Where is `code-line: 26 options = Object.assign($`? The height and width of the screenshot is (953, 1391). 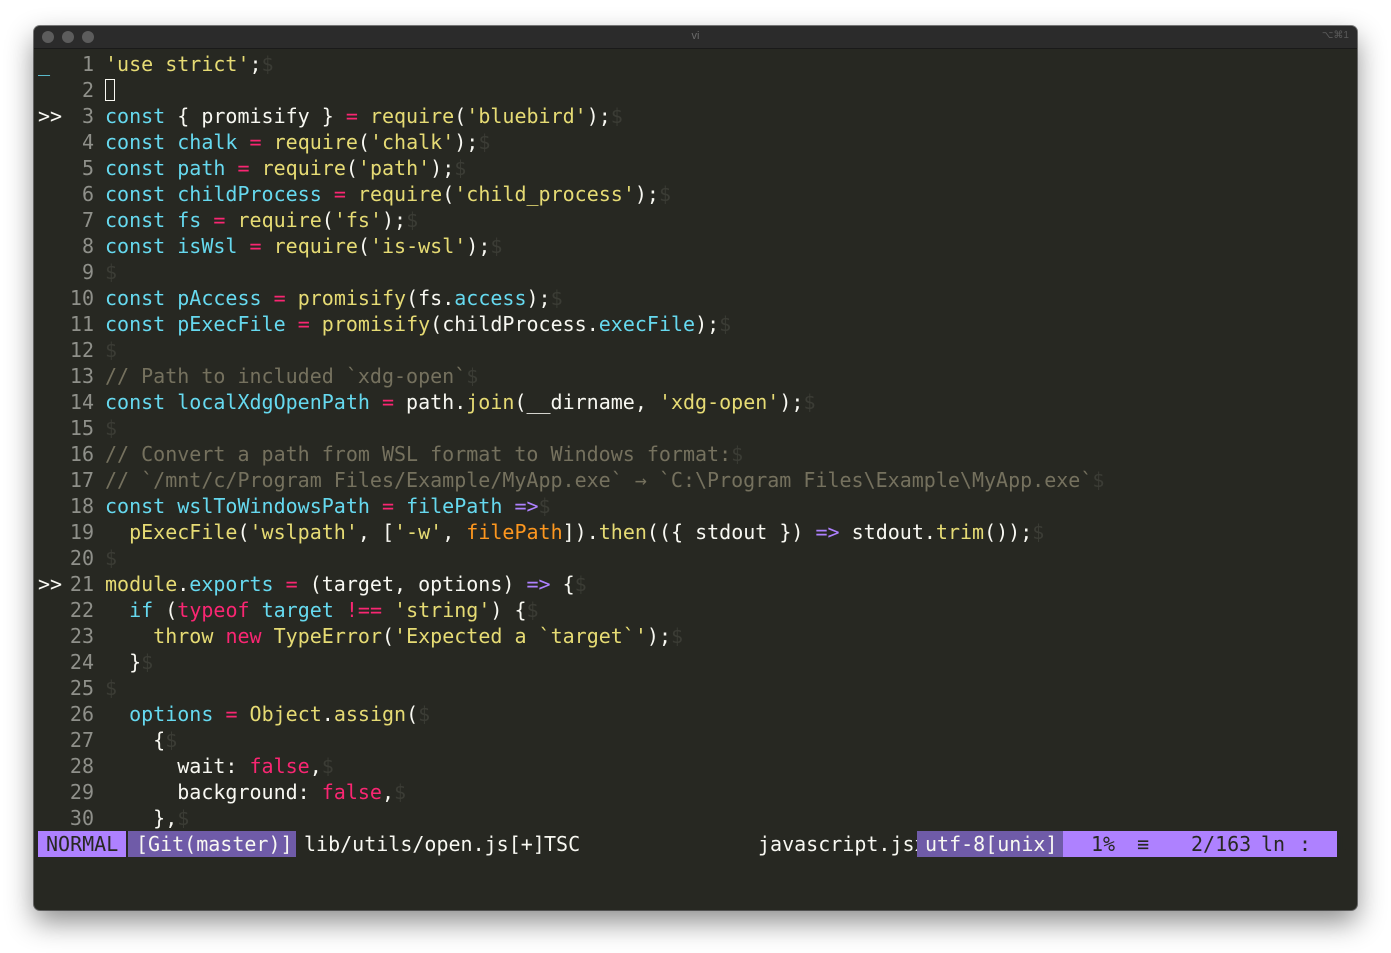
code-line: 26 options = Object.assign($ is located at coordinates (684, 714).